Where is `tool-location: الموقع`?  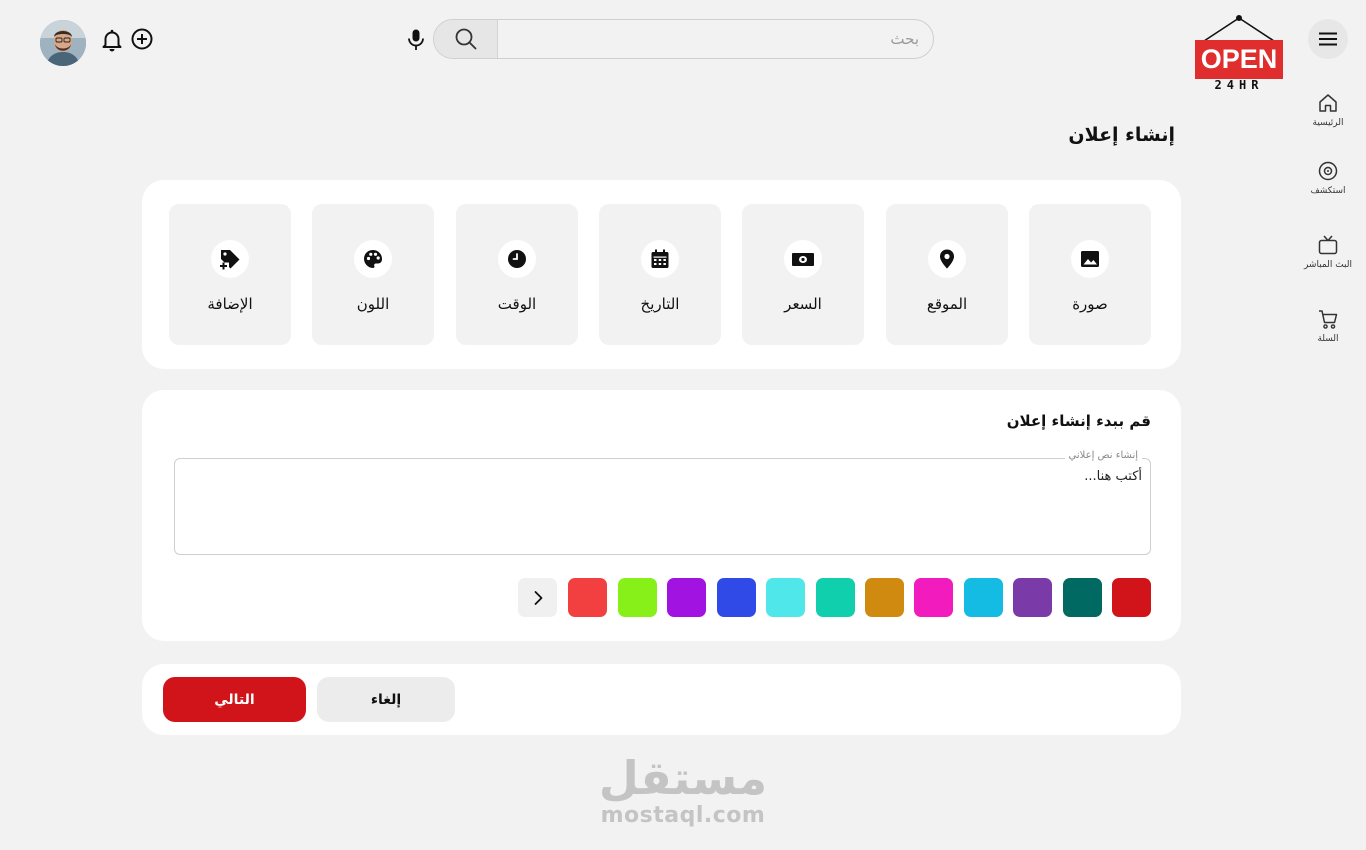
tool-location: الموقع is located at coordinates (947, 274).